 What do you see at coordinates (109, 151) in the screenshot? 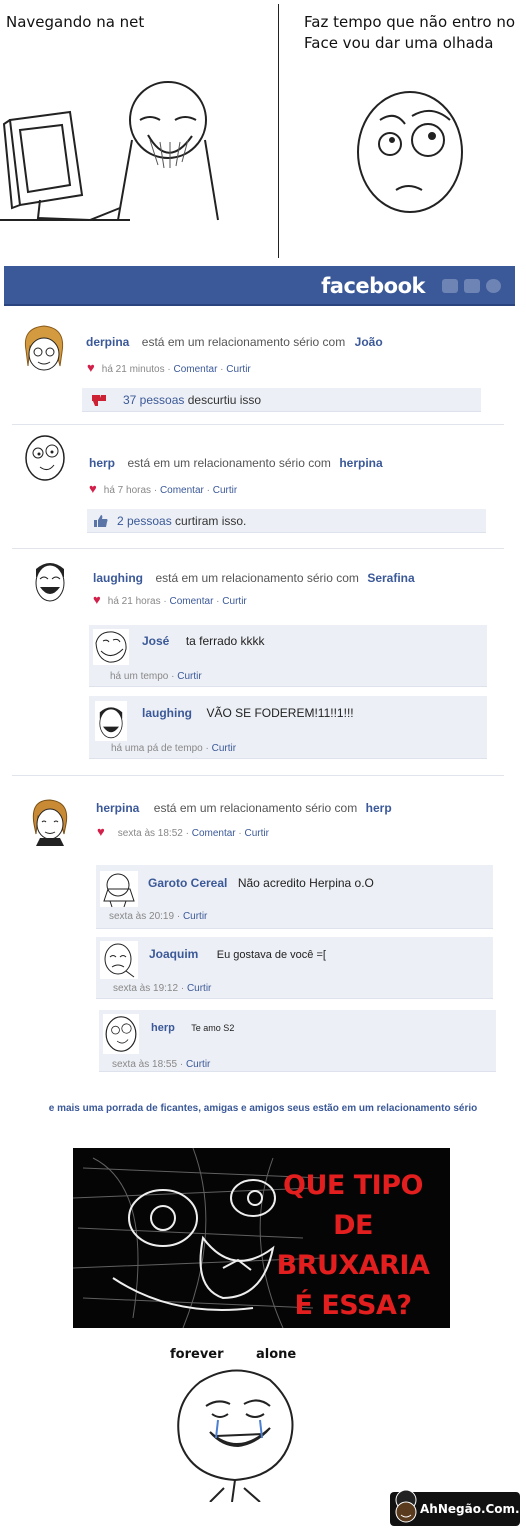
I see `computer-guy-illustration` at bounding box center [109, 151].